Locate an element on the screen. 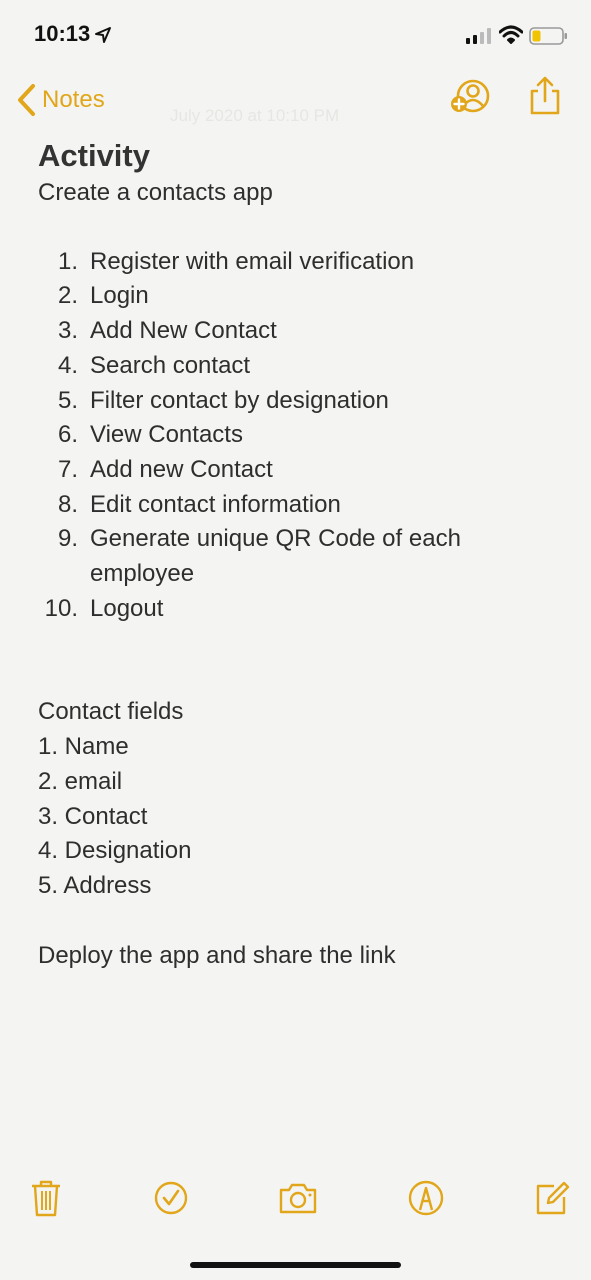 The width and height of the screenshot is (591, 1280). list-item: 6. View Contacts is located at coordinates (150, 435).